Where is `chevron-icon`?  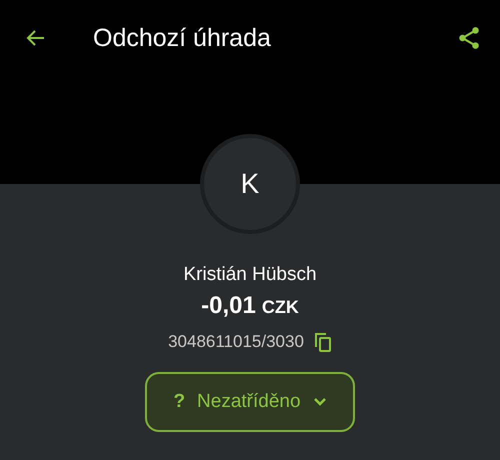
chevron-icon is located at coordinates (319, 402).